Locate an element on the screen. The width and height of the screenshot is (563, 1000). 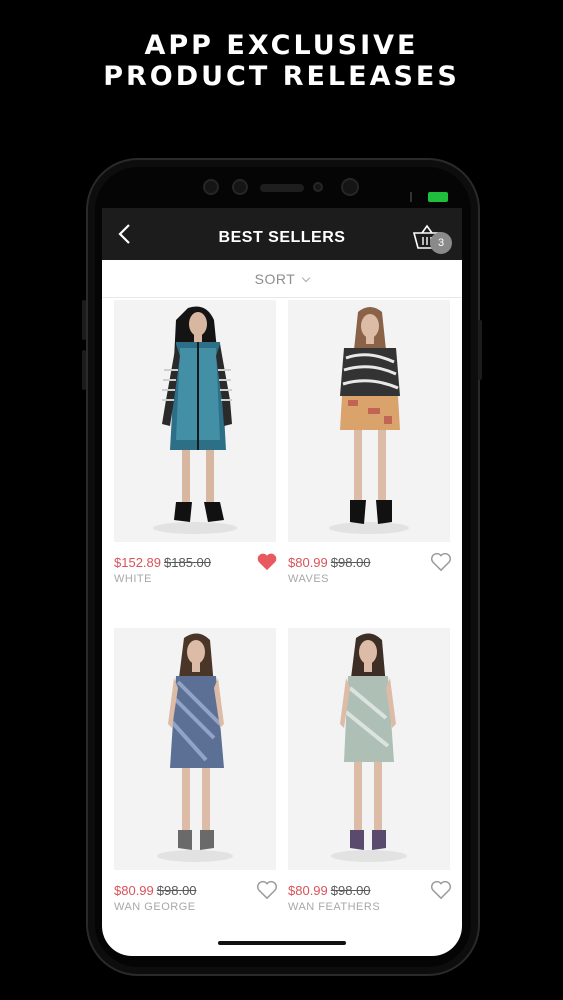
product-name: WAN GEORGE is located at coordinates (155, 907).